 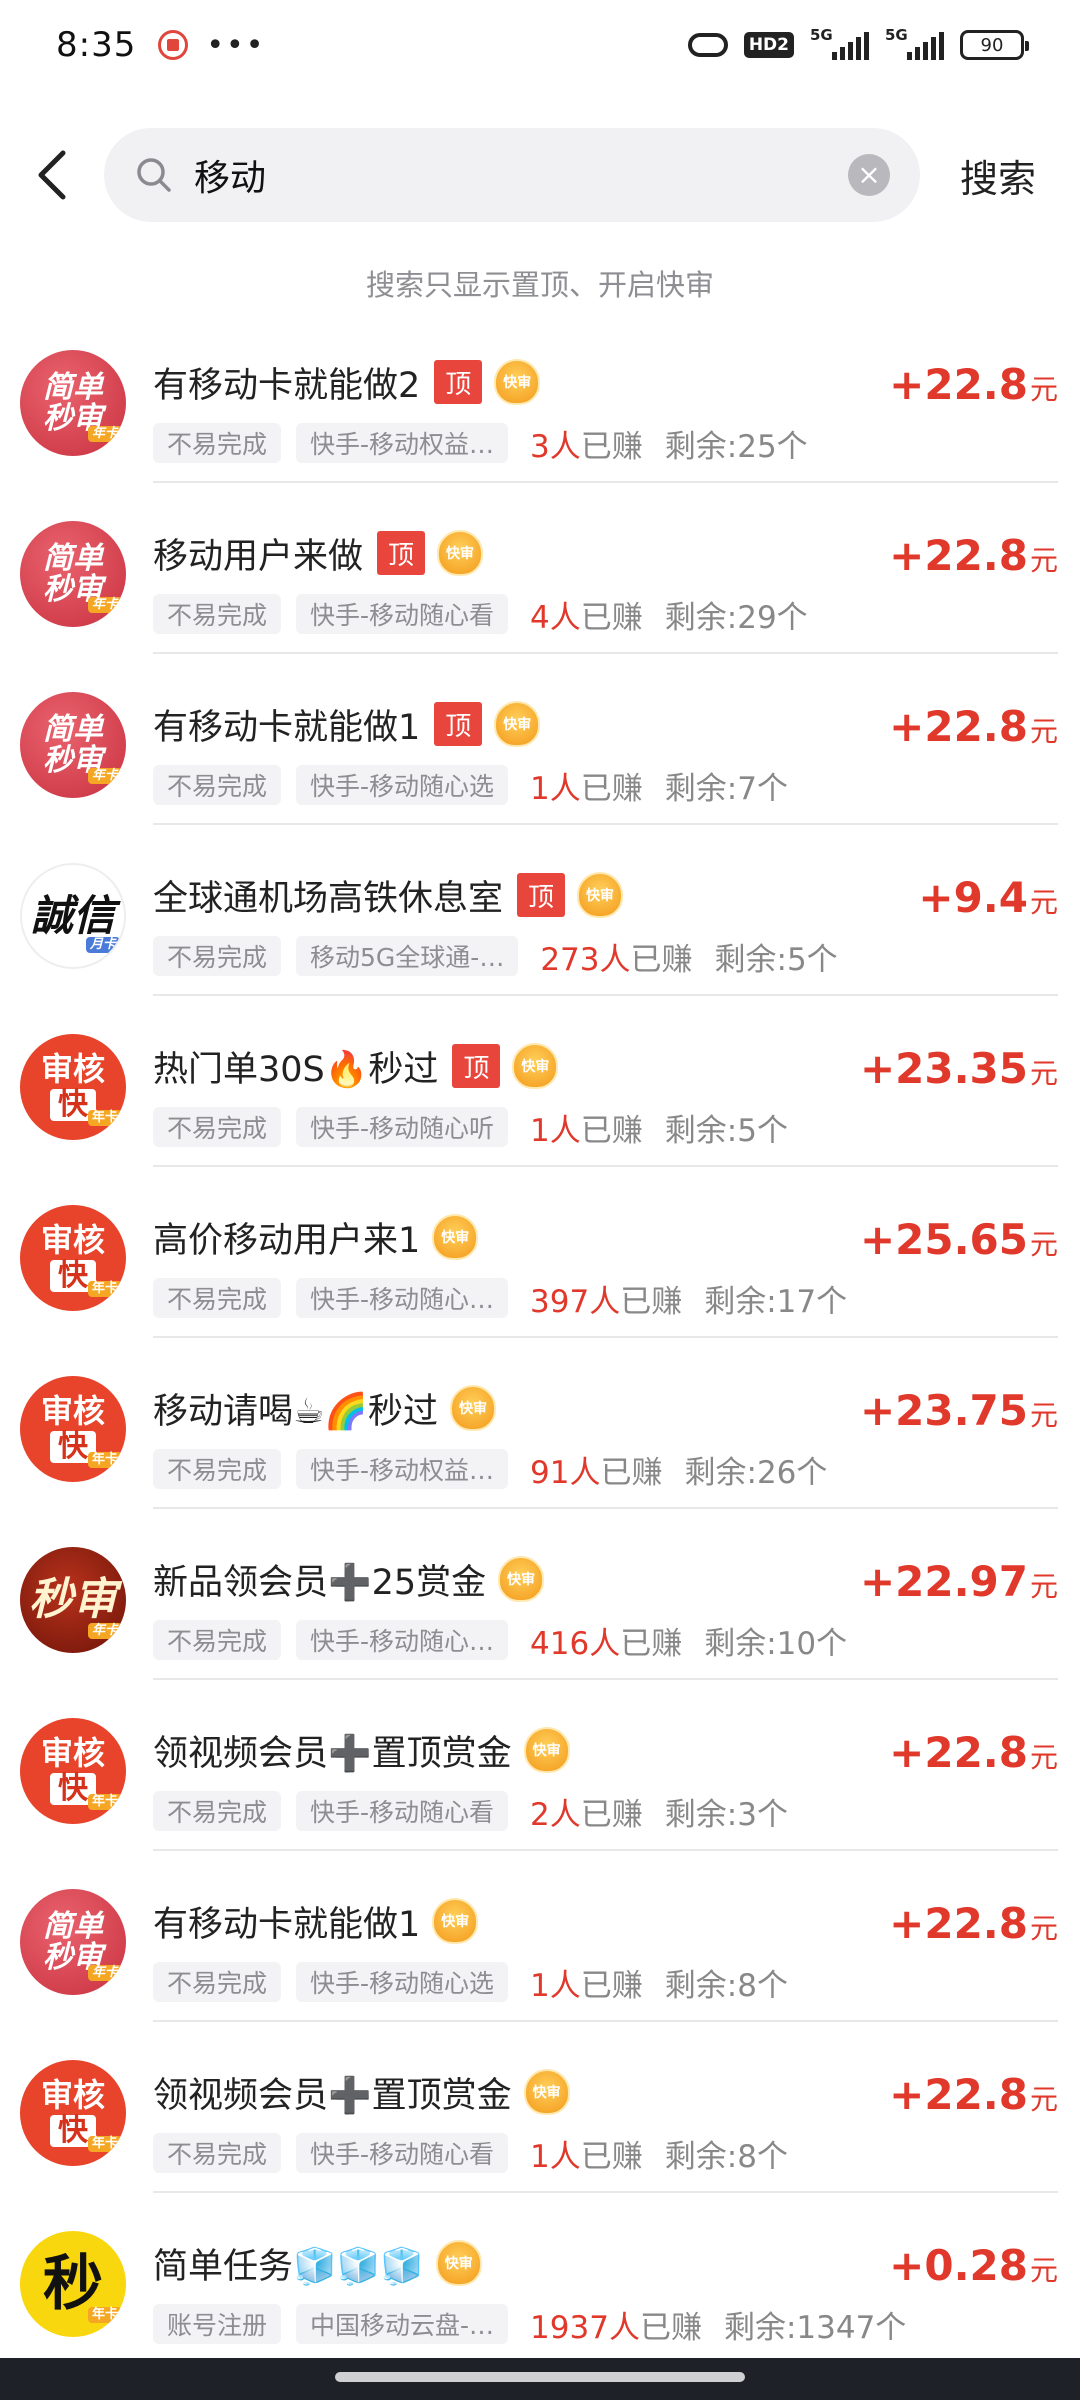 What do you see at coordinates (707, 45) in the screenshot?
I see `link-icon` at bounding box center [707, 45].